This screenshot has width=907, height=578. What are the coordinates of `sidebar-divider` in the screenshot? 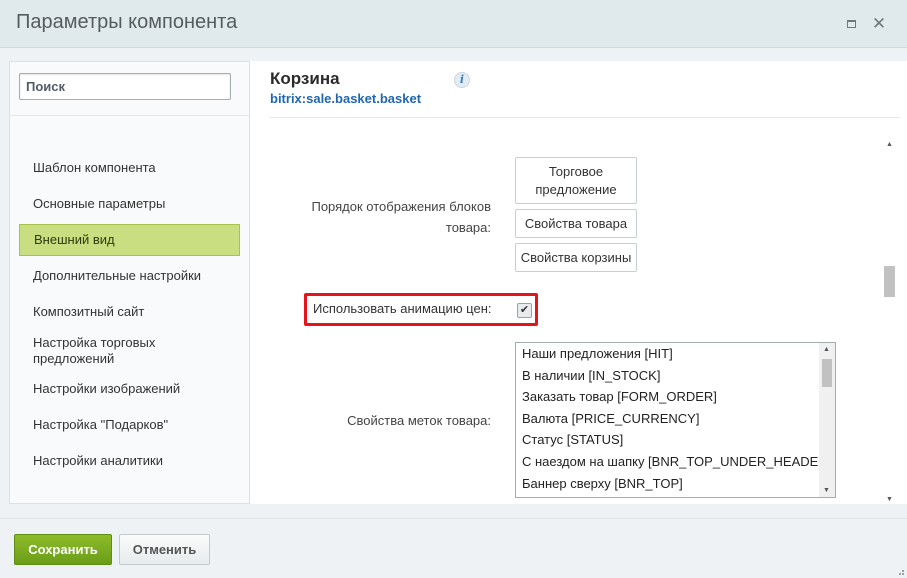 It's located at (129, 115).